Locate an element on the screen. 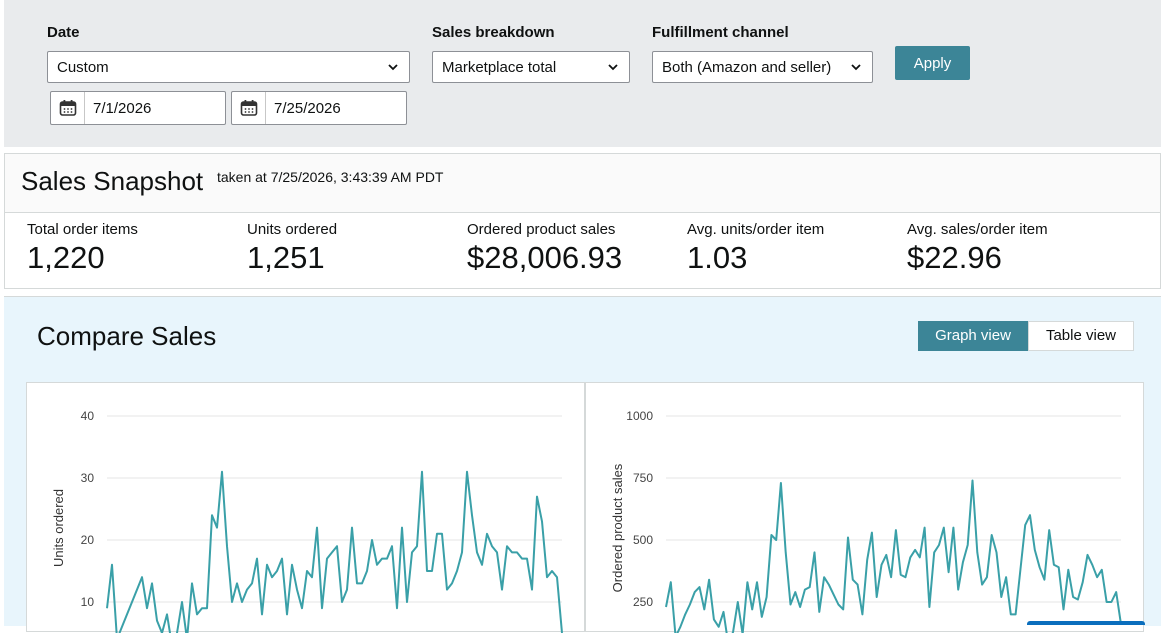  y-tick-label: 1000 is located at coordinates (639, 416).